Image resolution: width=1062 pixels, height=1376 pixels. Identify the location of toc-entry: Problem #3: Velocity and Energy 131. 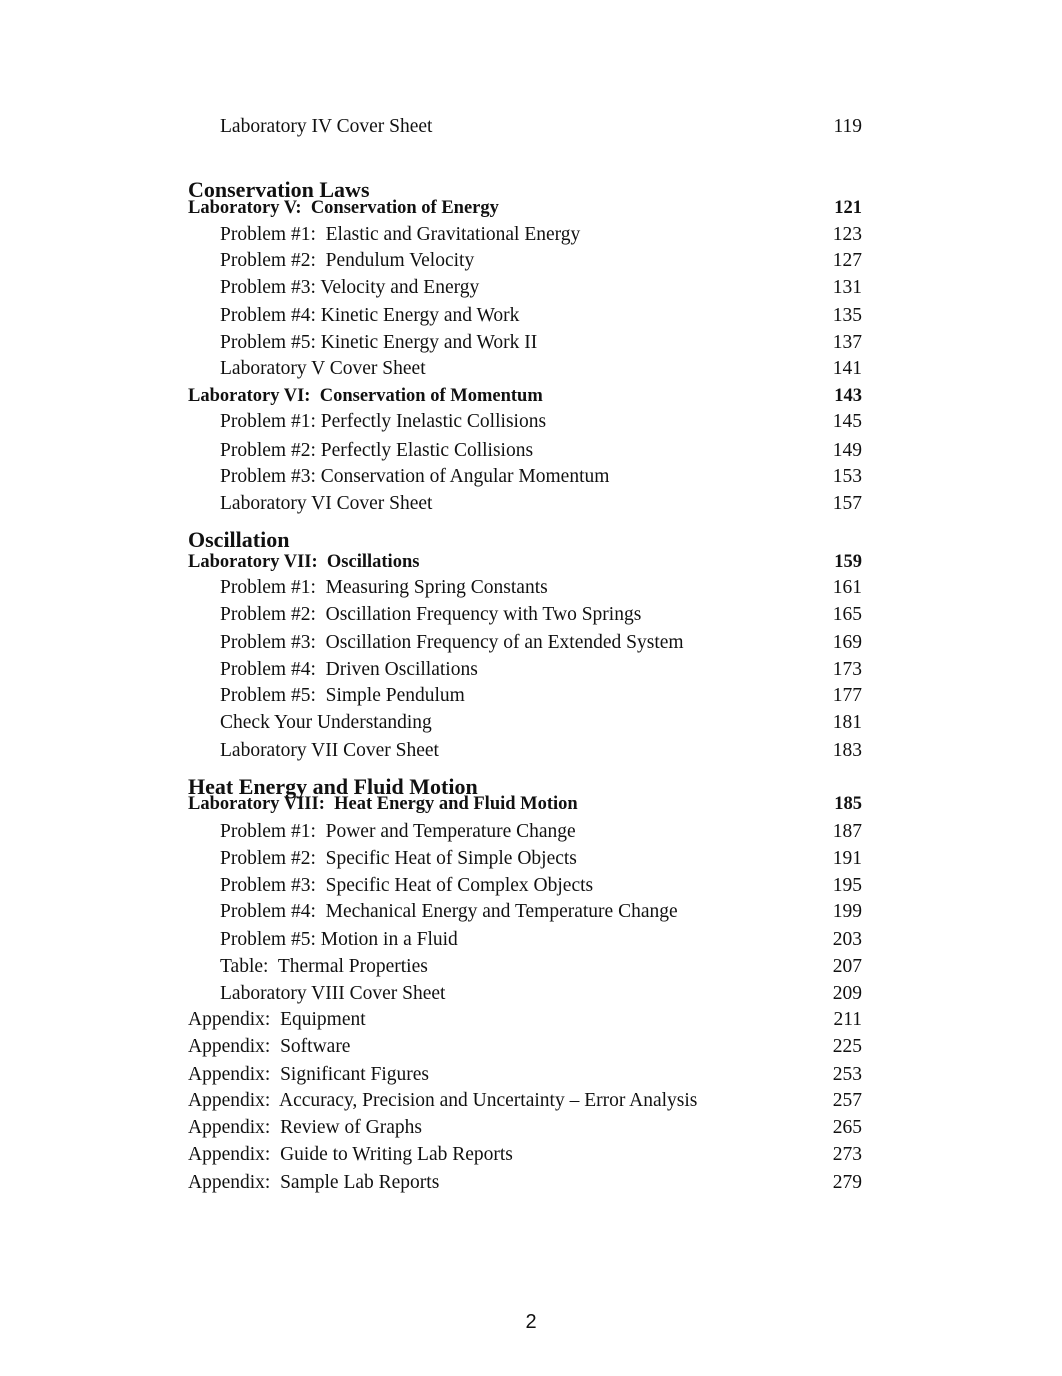
(525, 288).